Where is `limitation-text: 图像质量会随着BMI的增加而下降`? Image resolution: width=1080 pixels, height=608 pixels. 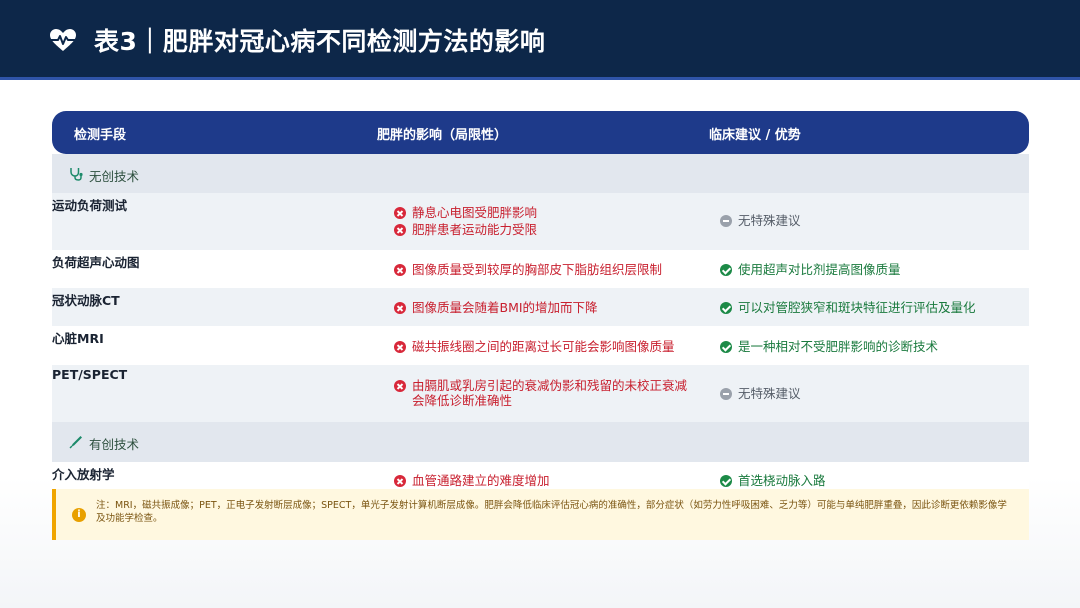
limitation-text: 图像质量会随着BMI的增加而下降 is located at coordinates (505, 307).